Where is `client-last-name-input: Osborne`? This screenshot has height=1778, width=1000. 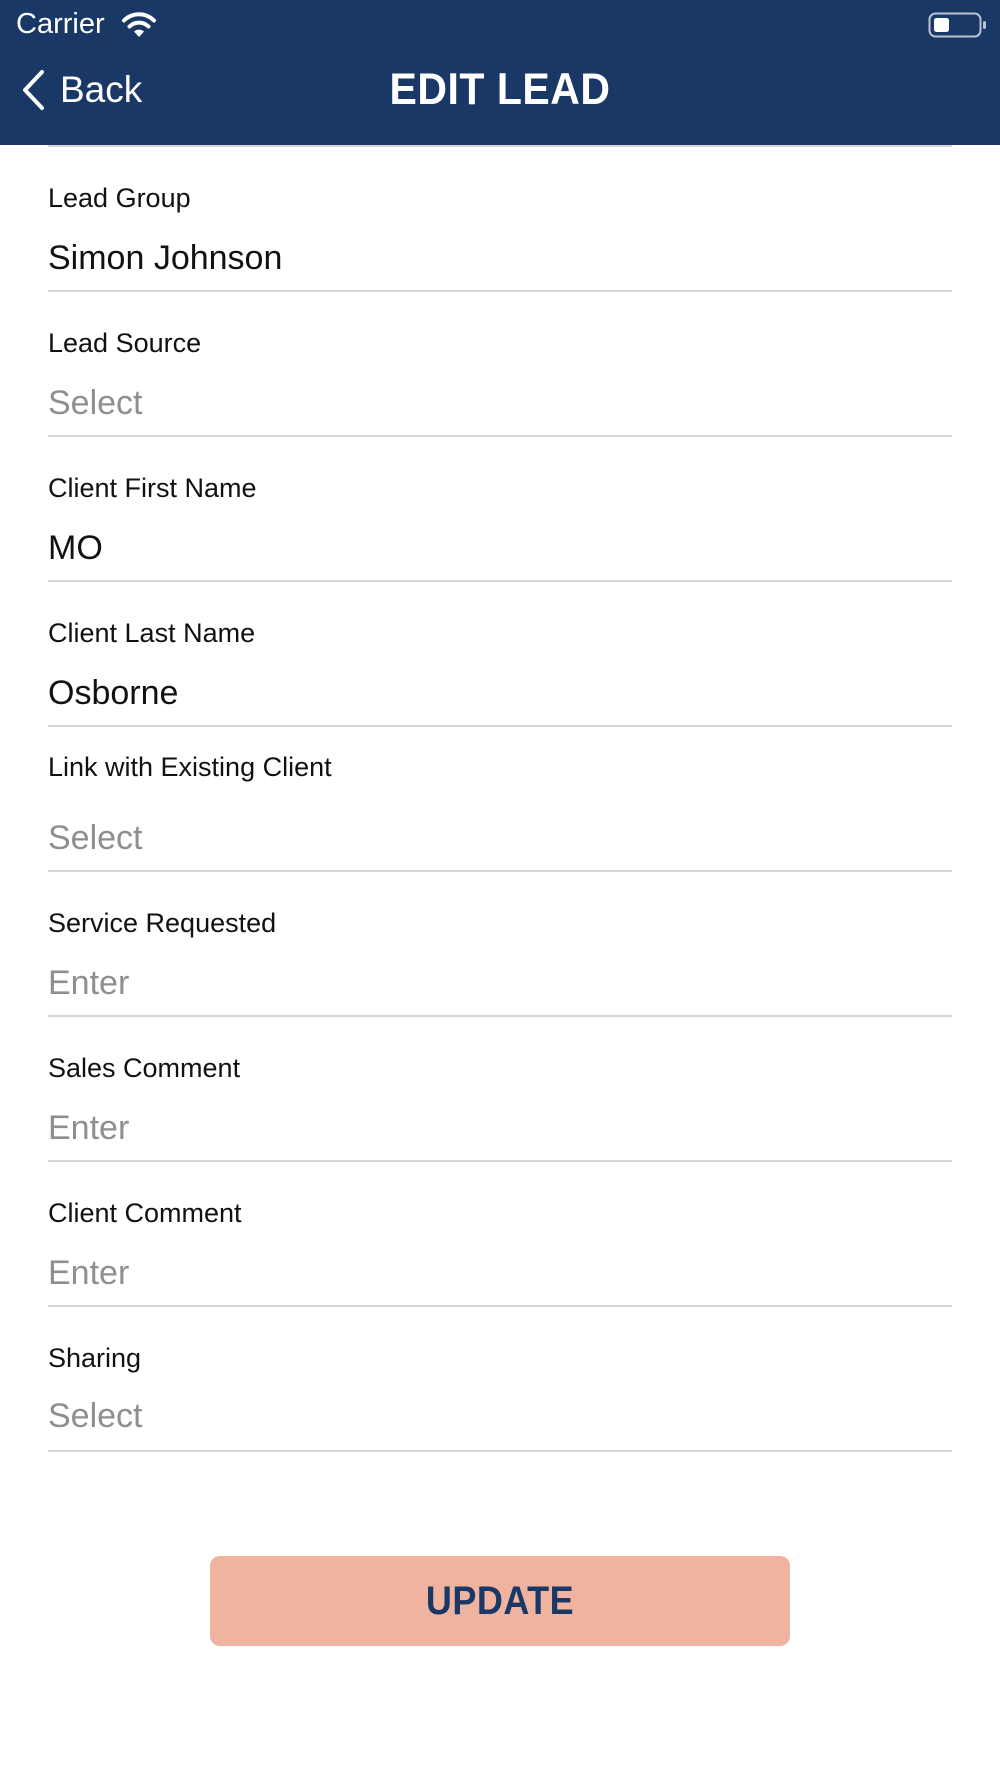 client-last-name-input: Osborne is located at coordinates (113, 693).